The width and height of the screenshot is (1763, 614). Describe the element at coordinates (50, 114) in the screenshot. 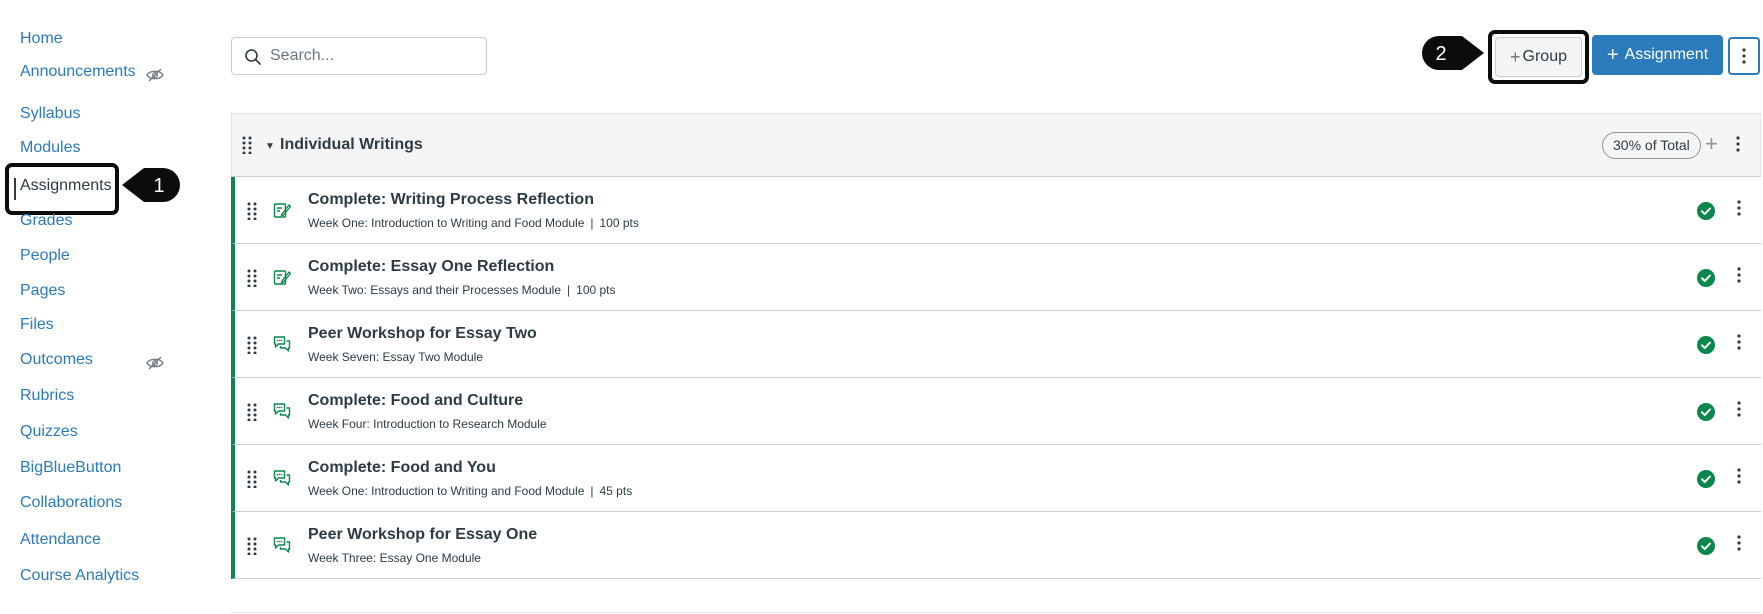

I see `sidebar-item-syllabus: Syllabus` at that location.